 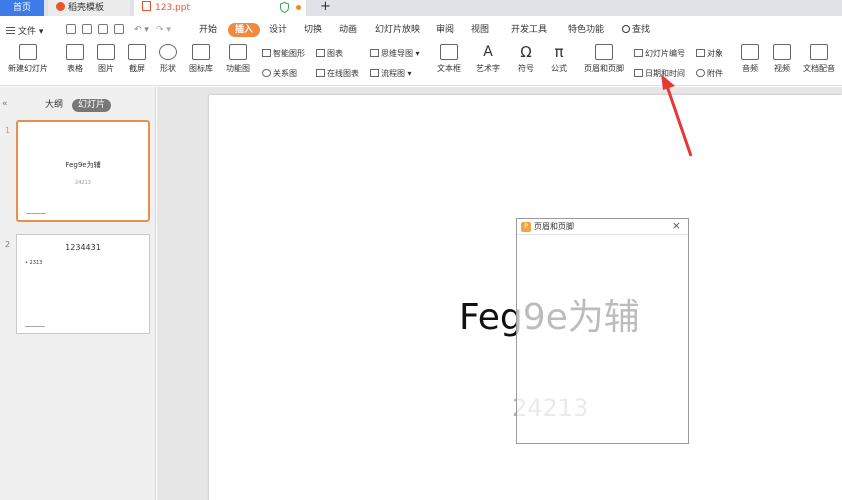 What do you see at coordinates (329, 53) in the screenshot?
I see `chart-button: 图表` at bounding box center [329, 53].